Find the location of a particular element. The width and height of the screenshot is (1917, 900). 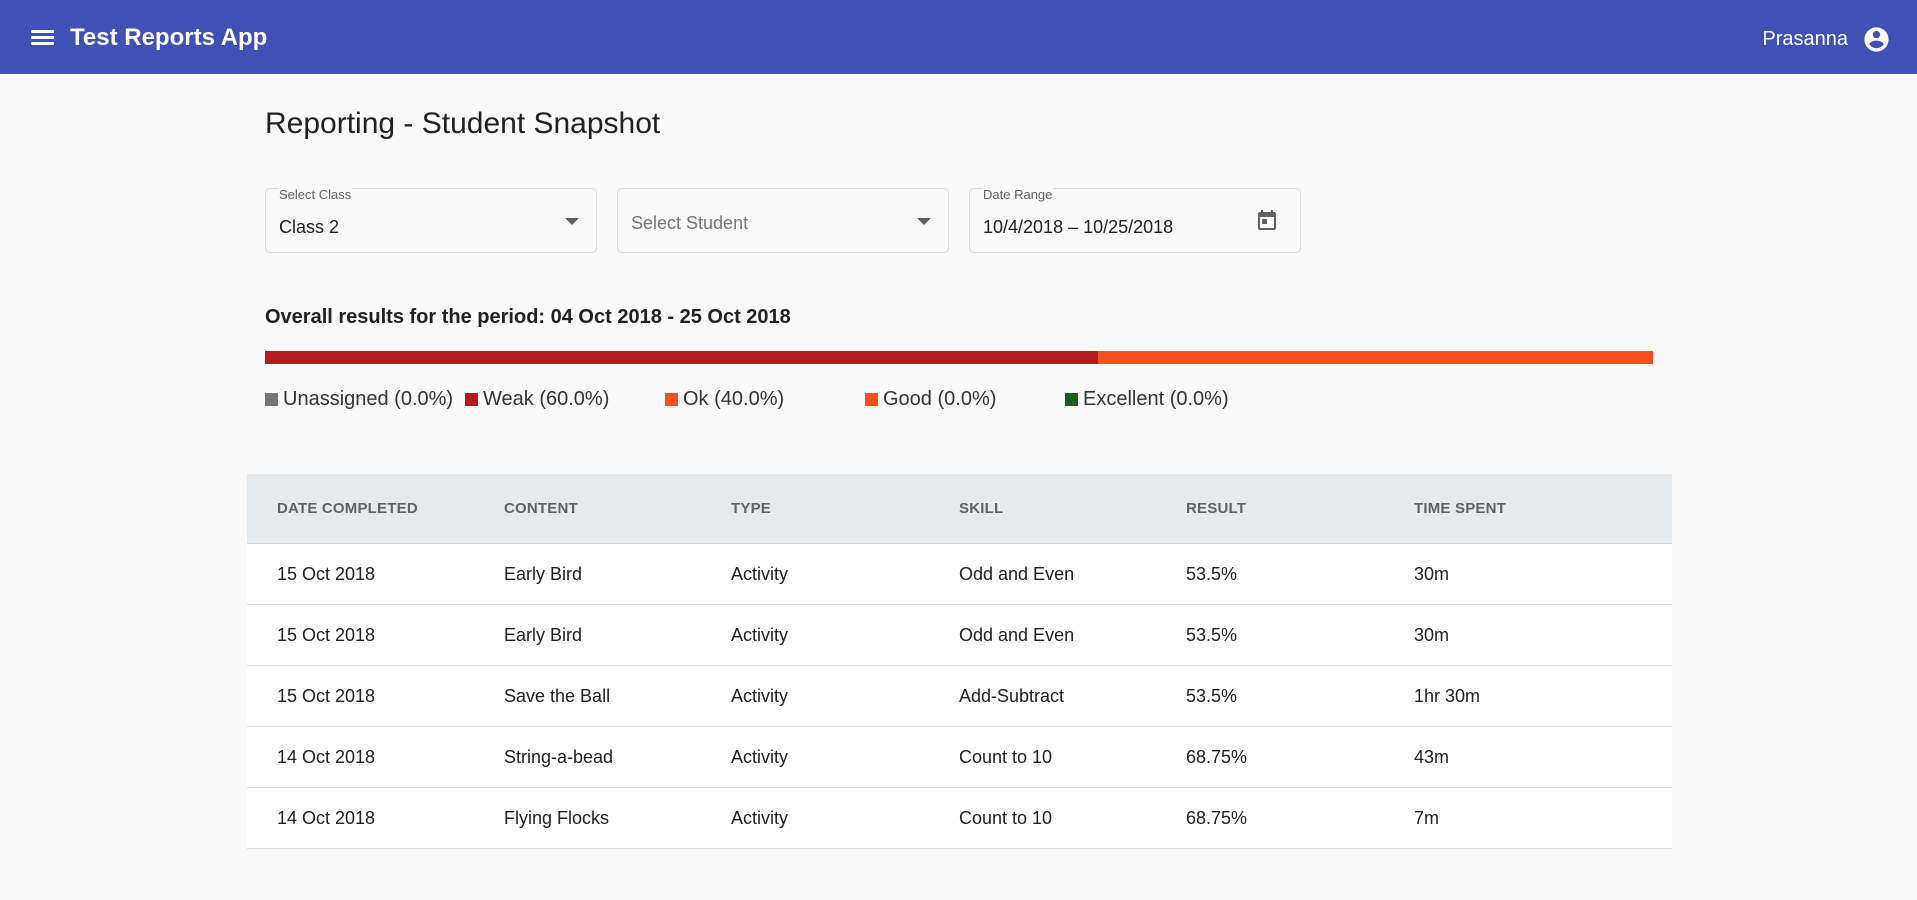

legend-item-good: Good (0.0%) is located at coordinates (930, 399).